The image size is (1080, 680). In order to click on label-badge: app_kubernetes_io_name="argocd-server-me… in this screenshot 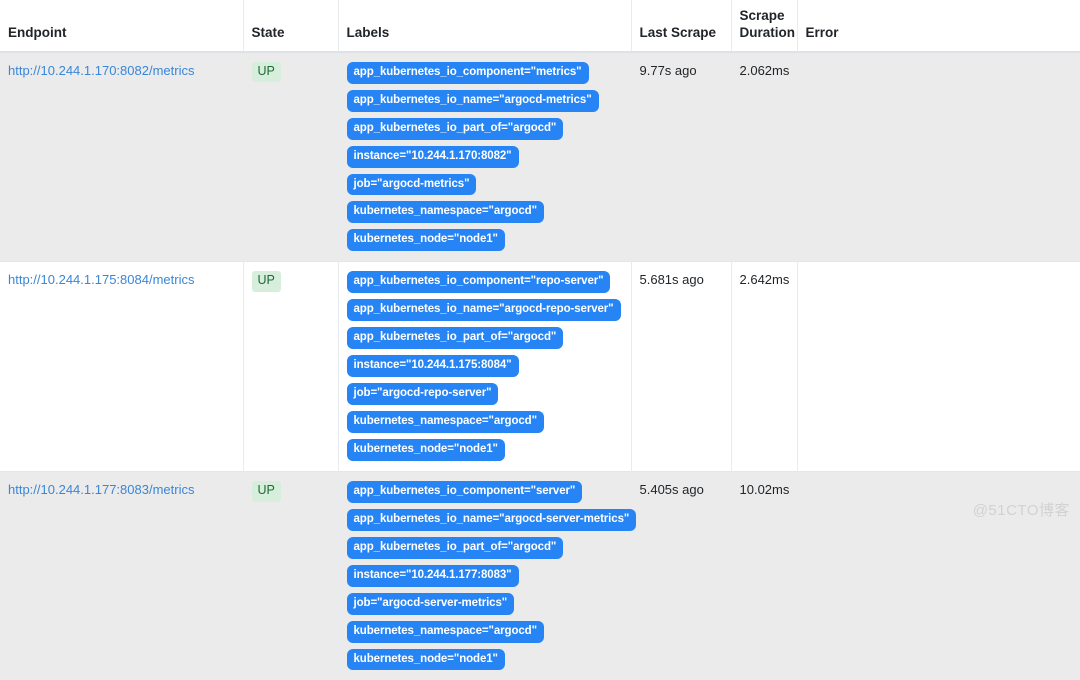, I will do `click(491, 519)`.